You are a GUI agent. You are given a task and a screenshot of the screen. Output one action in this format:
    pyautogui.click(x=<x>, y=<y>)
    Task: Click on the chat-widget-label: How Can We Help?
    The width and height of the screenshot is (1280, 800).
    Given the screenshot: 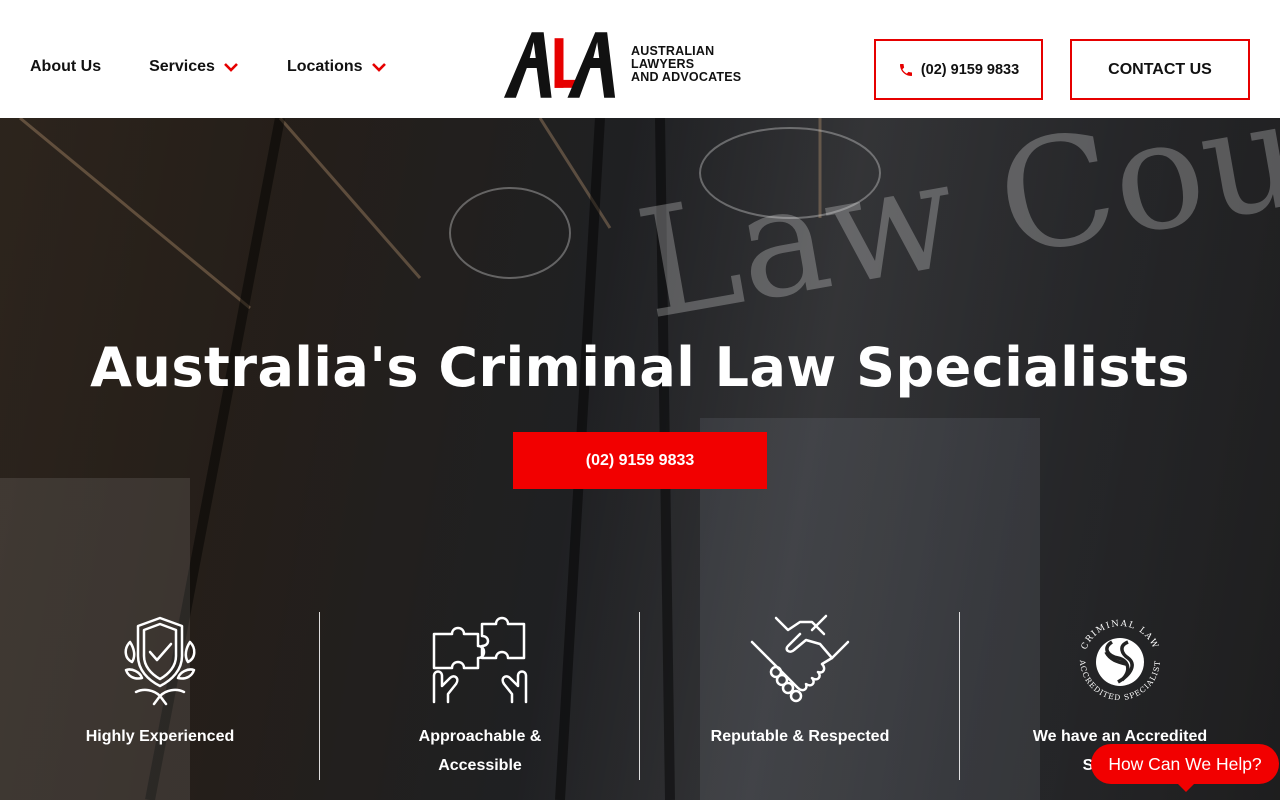 What is the action you would take?
    pyautogui.click(x=1185, y=763)
    